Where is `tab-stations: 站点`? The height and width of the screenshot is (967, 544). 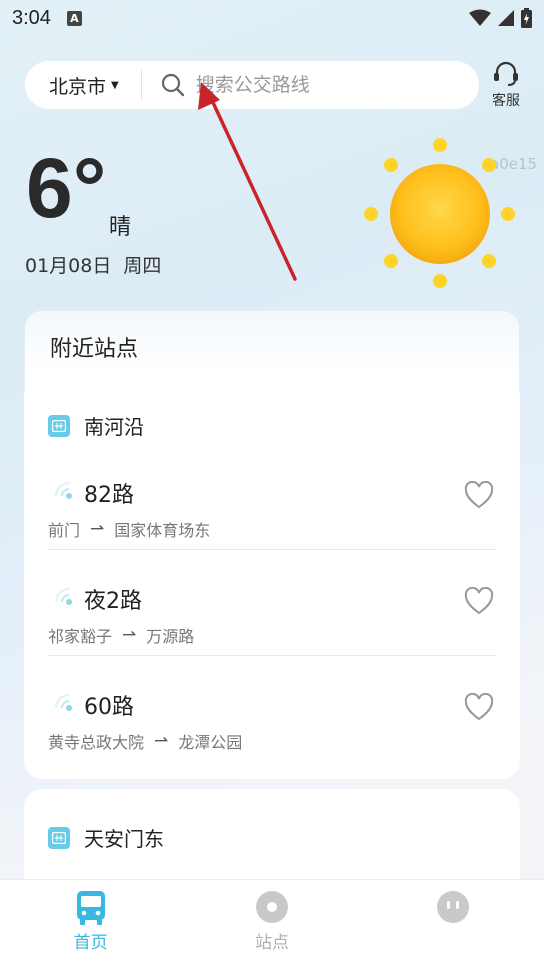 tab-stations: 站点 is located at coordinates (271, 923).